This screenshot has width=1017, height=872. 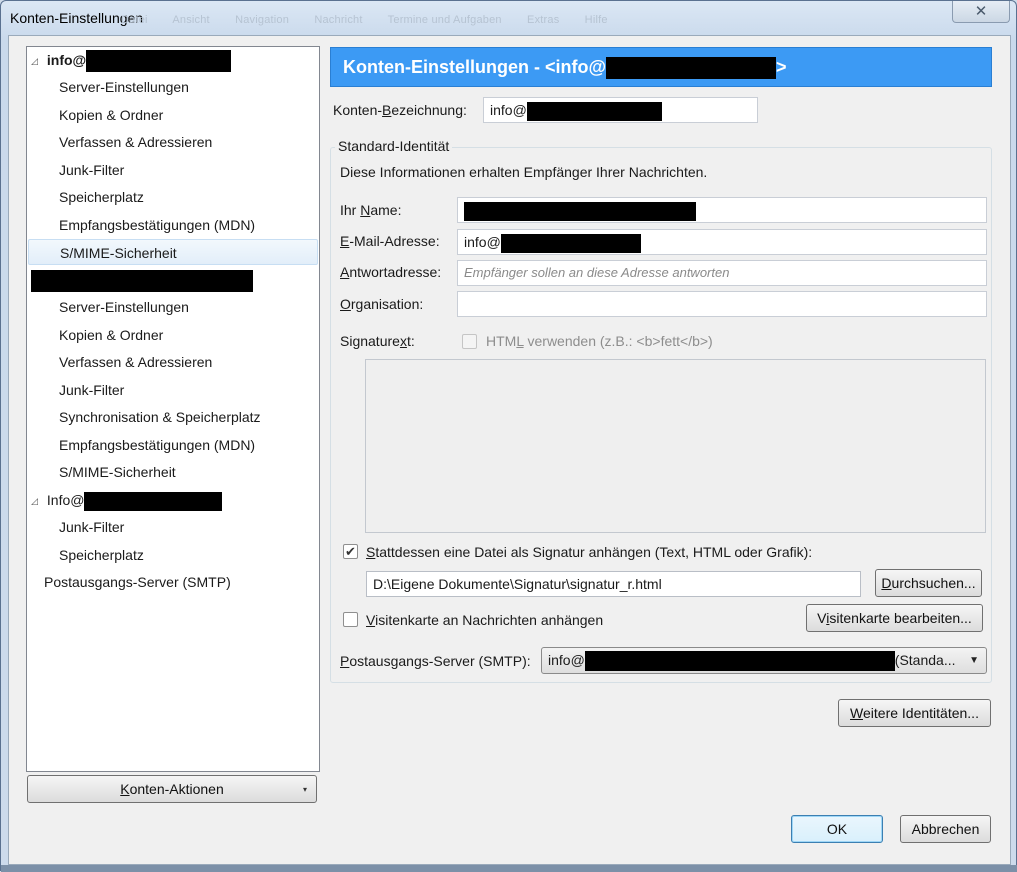 What do you see at coordinates (137, 582) in the screenshot?
I see `tree-item-smtp-server: Postausgangs-Server (SMTP)` at bounding box center [137, 582].